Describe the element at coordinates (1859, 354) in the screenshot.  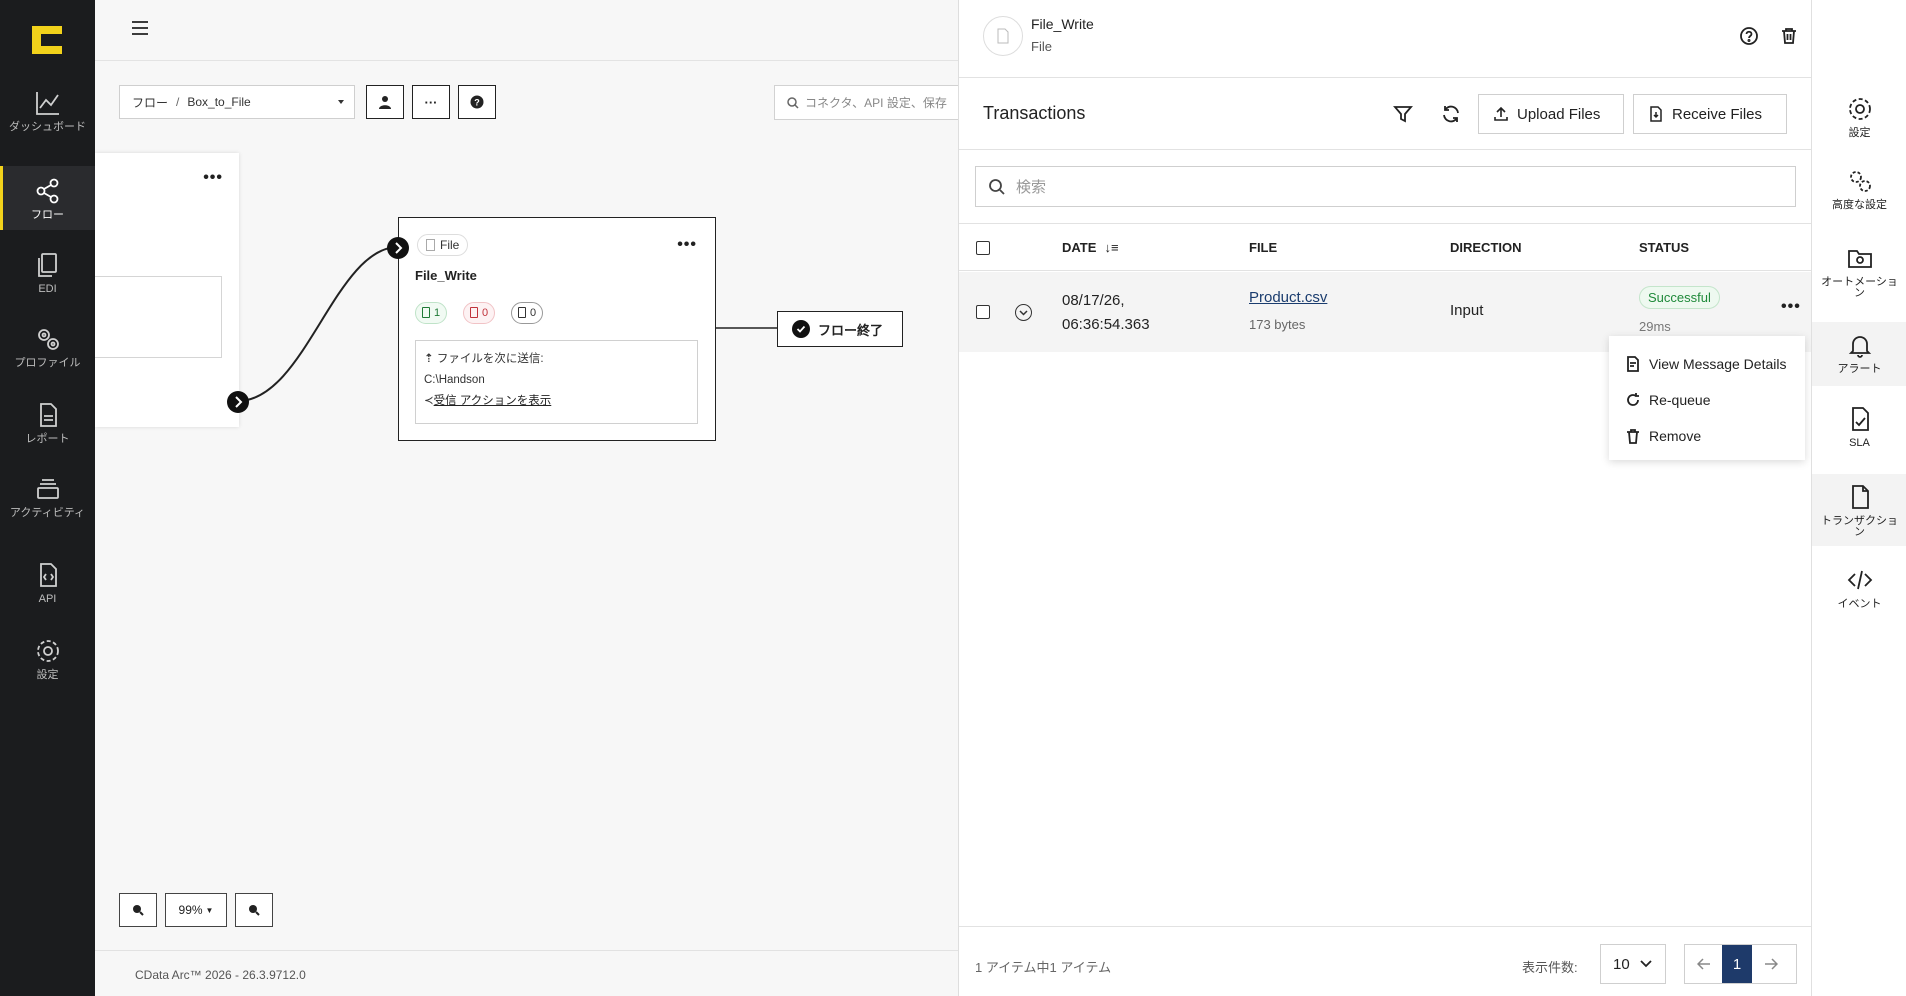
I see `rail-item-alerts: アラート` at that location.